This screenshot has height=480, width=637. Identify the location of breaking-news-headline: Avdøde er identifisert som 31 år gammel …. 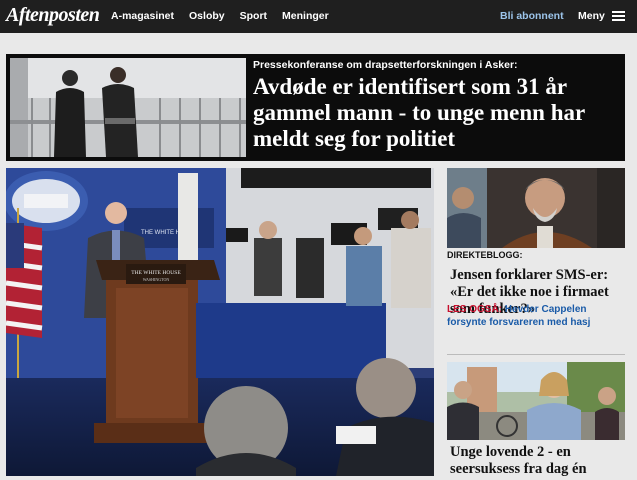
(437, 113).